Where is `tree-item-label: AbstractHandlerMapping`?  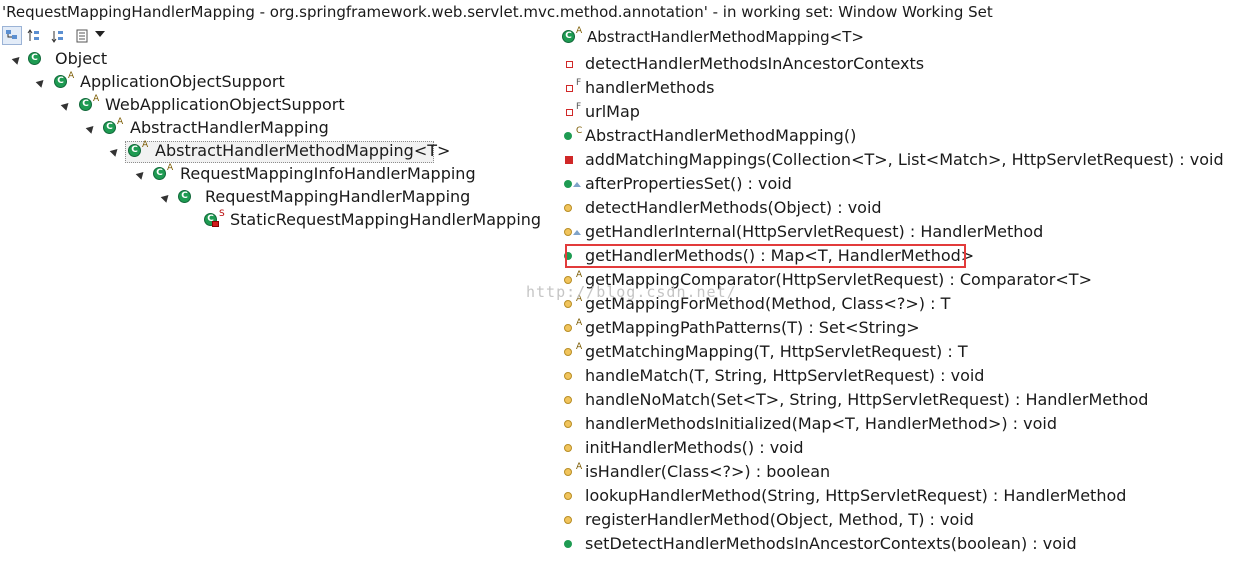
tree-item-label: AbstractHandlerMapping is located at coordinates (229, 127).